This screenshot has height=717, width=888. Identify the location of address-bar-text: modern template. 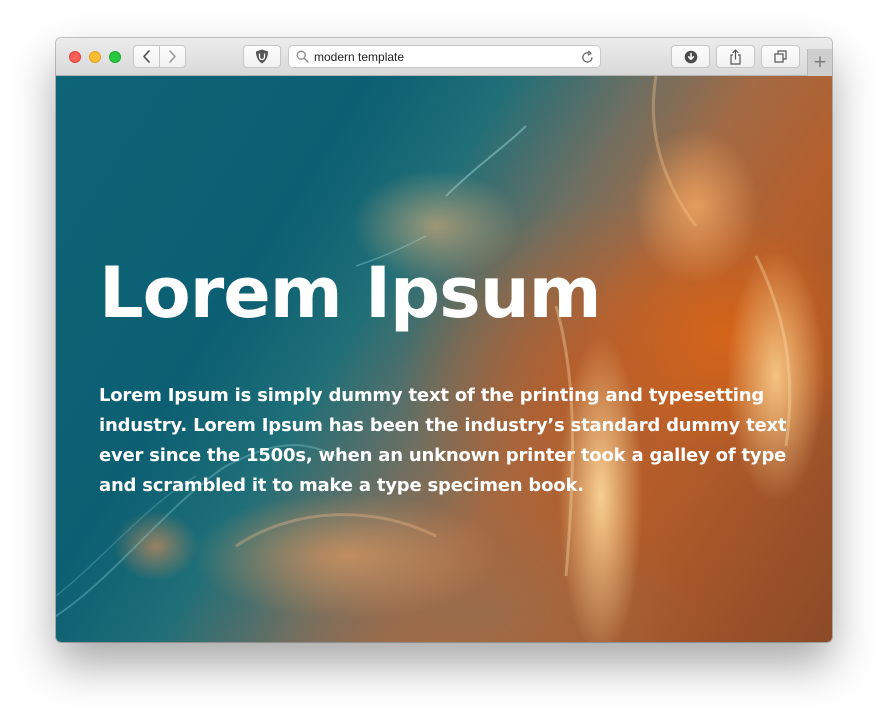
(359, 57).